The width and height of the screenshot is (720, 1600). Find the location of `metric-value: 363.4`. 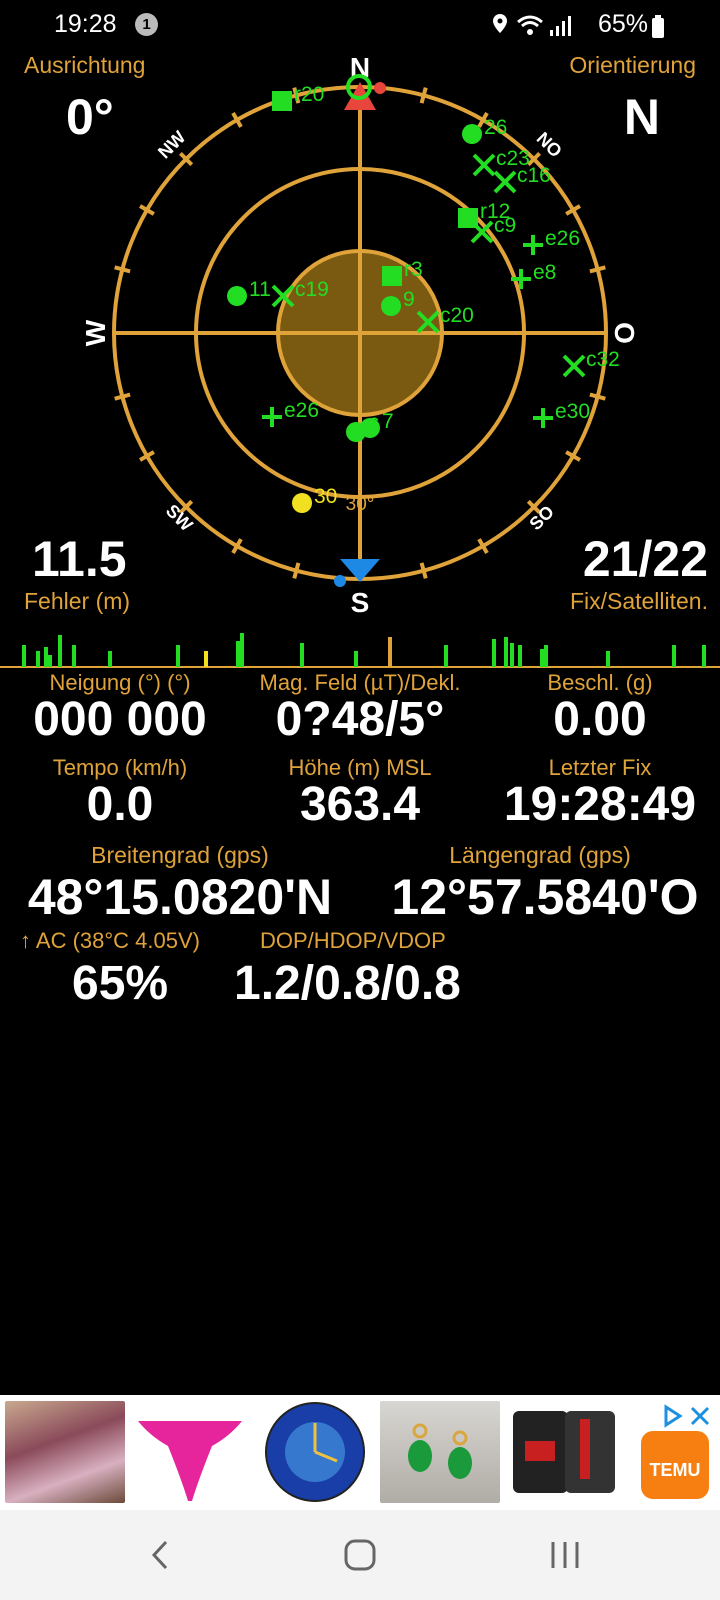

metric-value: 363.4 is located at coordinates (360, 804).